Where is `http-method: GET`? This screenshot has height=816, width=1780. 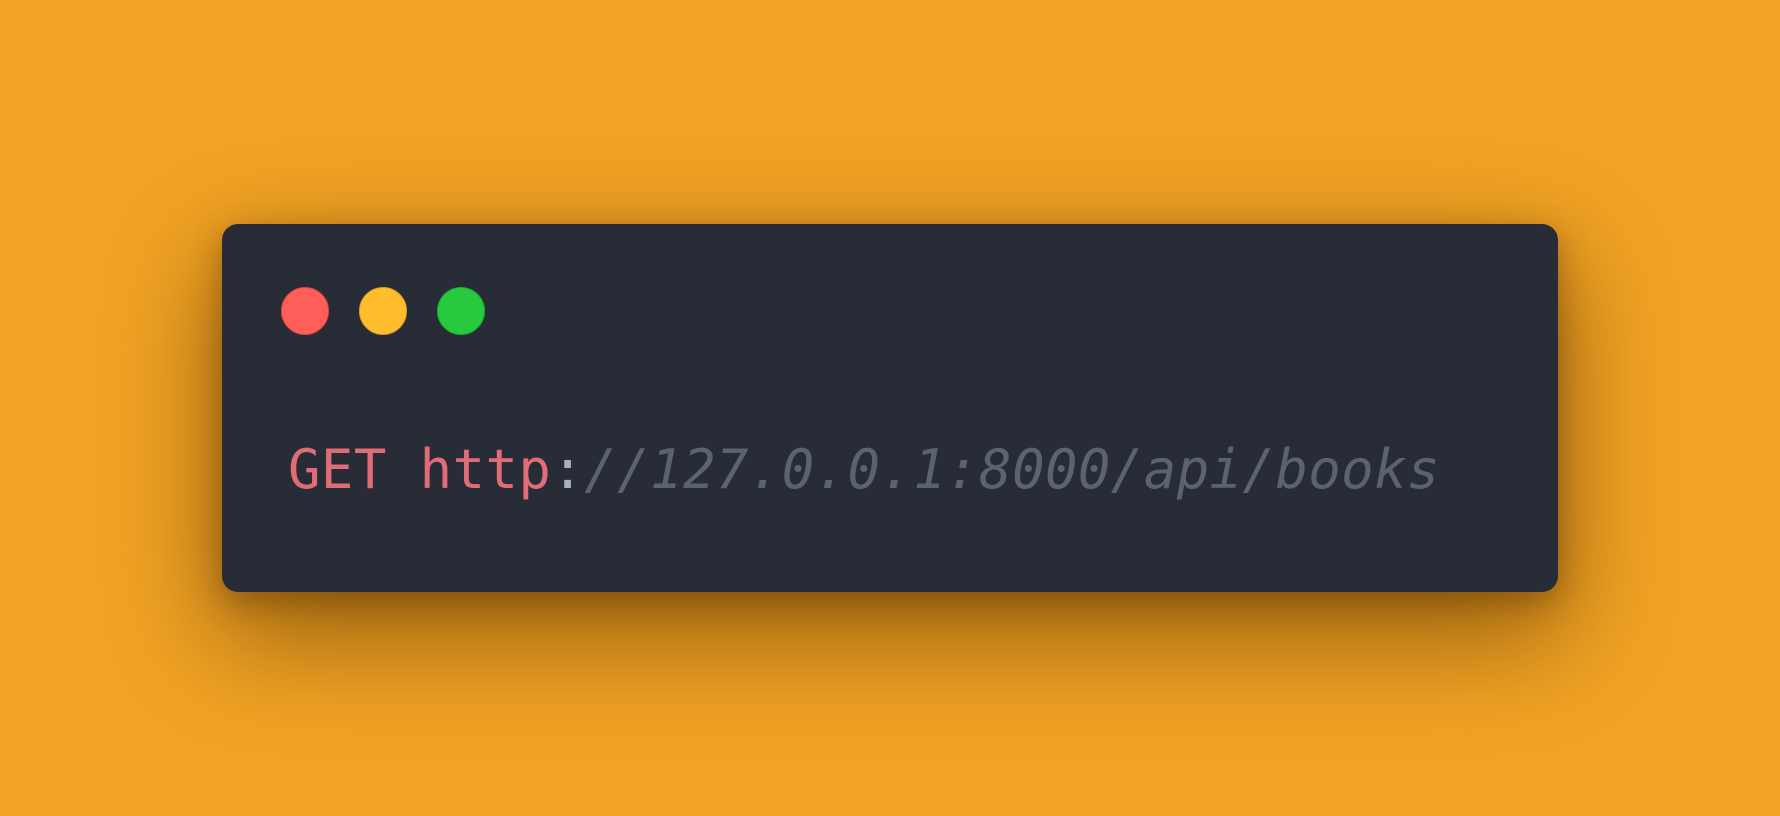 http-method: GET is located at coordinates (337, 469).